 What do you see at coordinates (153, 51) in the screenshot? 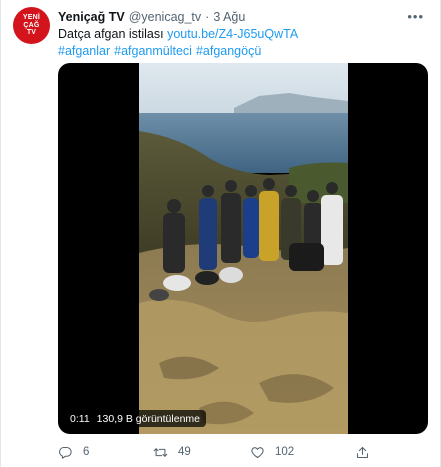
I see `hashtag-link: #afganmülteci` at bounding box center [153, 51].